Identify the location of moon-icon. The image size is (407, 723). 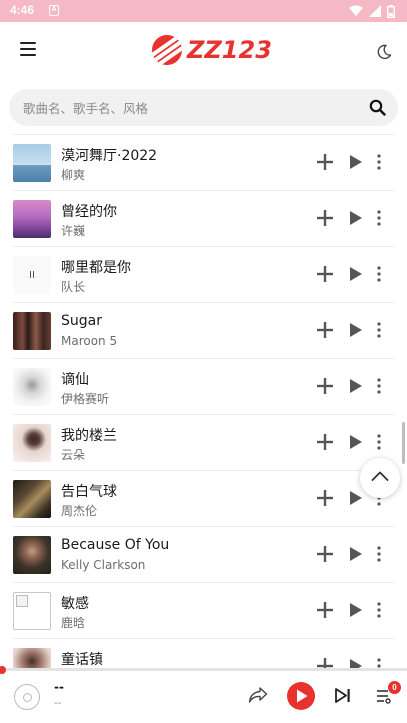
(384, 52).